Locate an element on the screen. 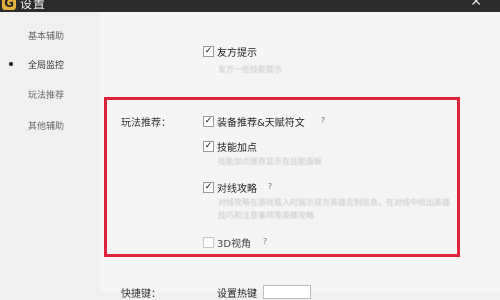 The image size is (500, 300). app-logo-icon: G is located at coordinates (9, 5).